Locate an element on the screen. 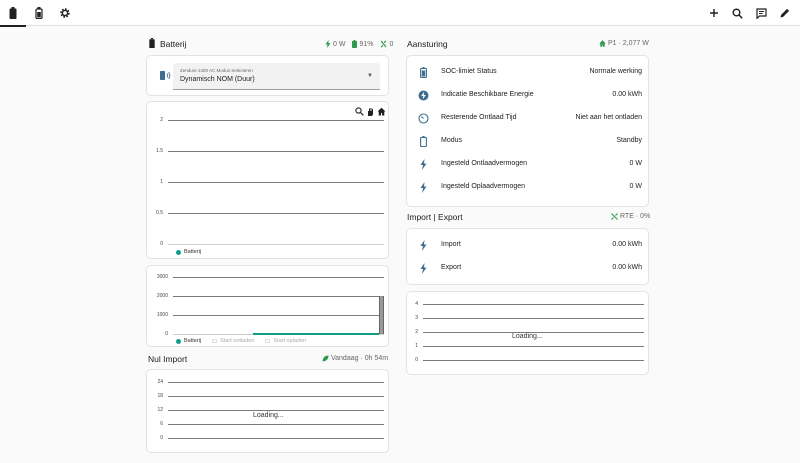 Image resolution: width=800 pixels, height=463 pixels. mode-select-label: Zendure 2400 AC Modus Selecteren is located at coordinates (216, 70).